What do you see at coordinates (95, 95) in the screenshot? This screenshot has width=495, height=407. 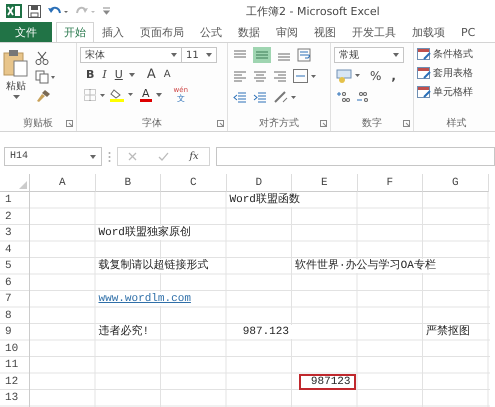 I see `border-icon` at bounding box center [95, 95].